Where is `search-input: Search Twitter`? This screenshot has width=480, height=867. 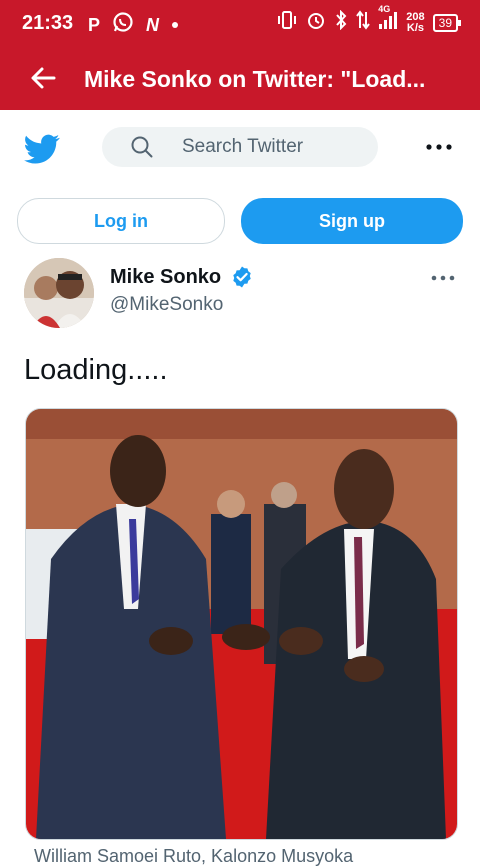 search-input: Search Twitter is located at coordinates (240, 147).